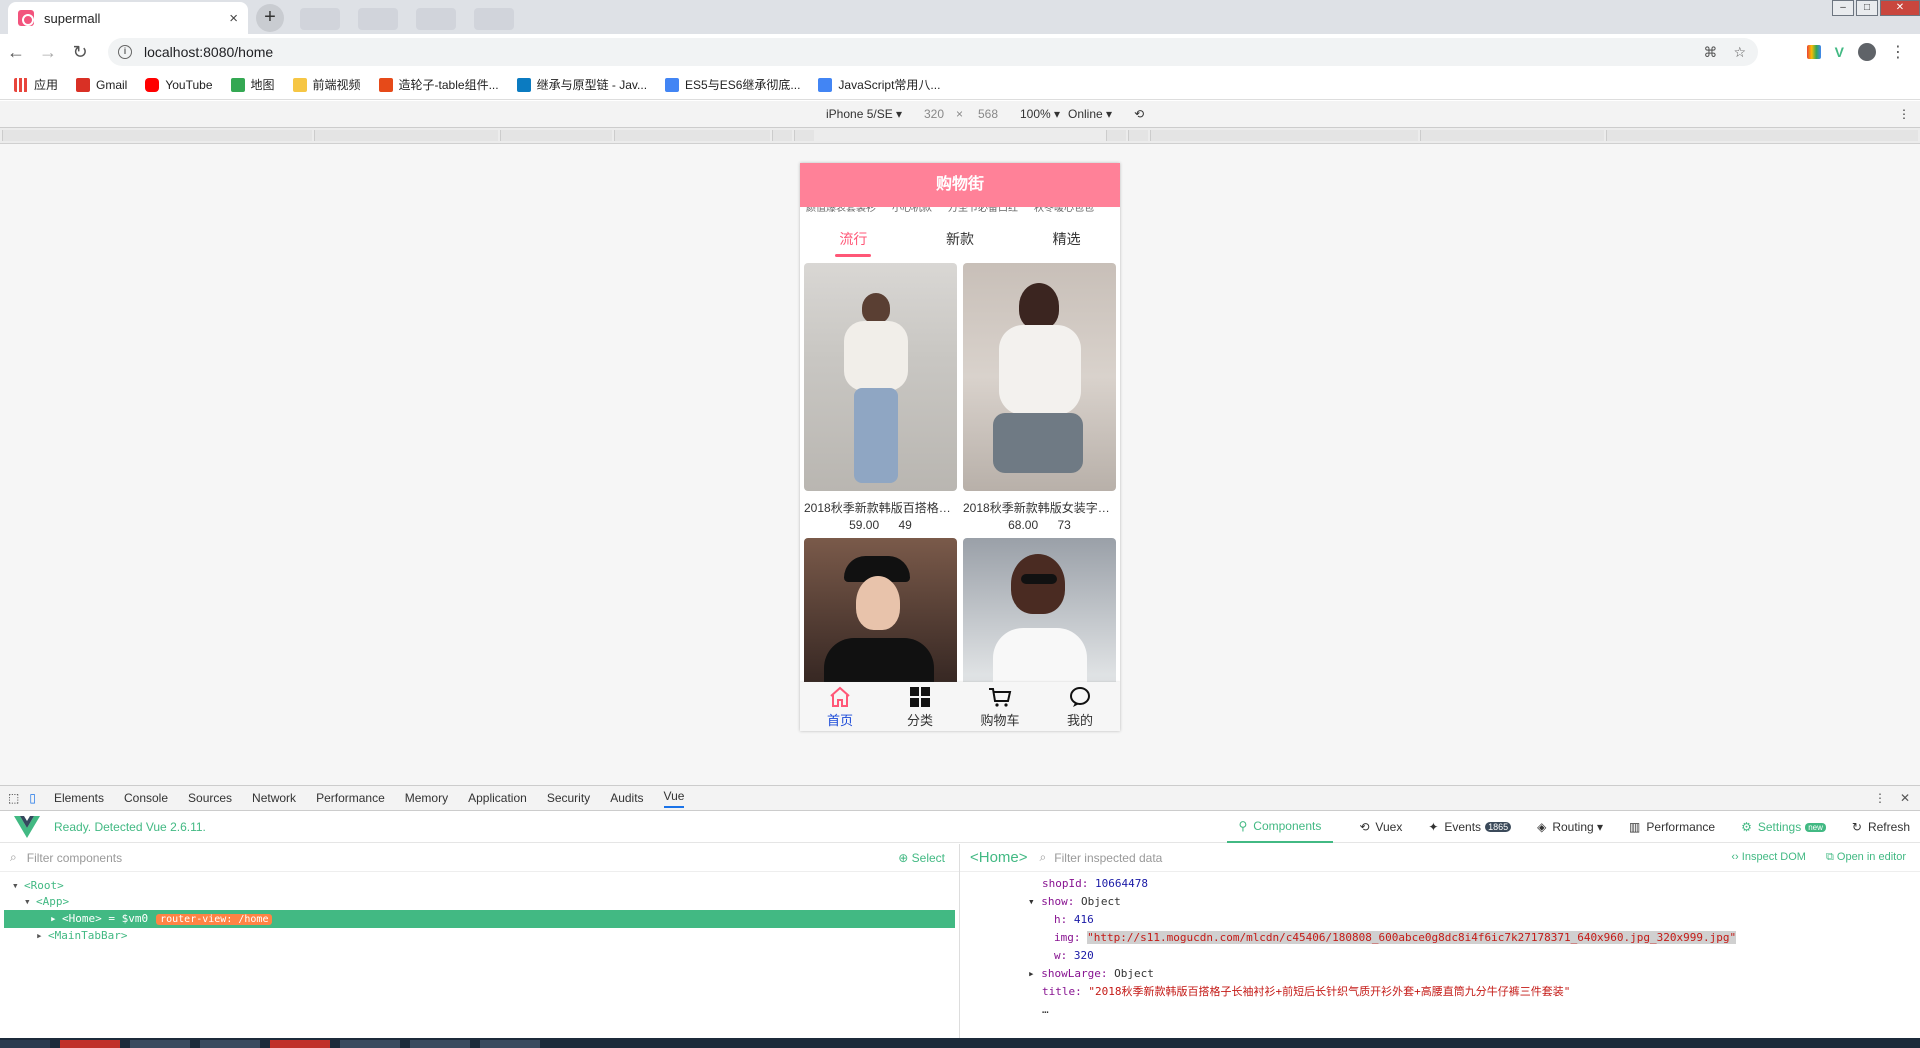 The image size is (1920, 1048). What do you see at coordinates (960, 241) in the screenshot?
I see `tab-new: 新款` at bounding box center [960, 241].